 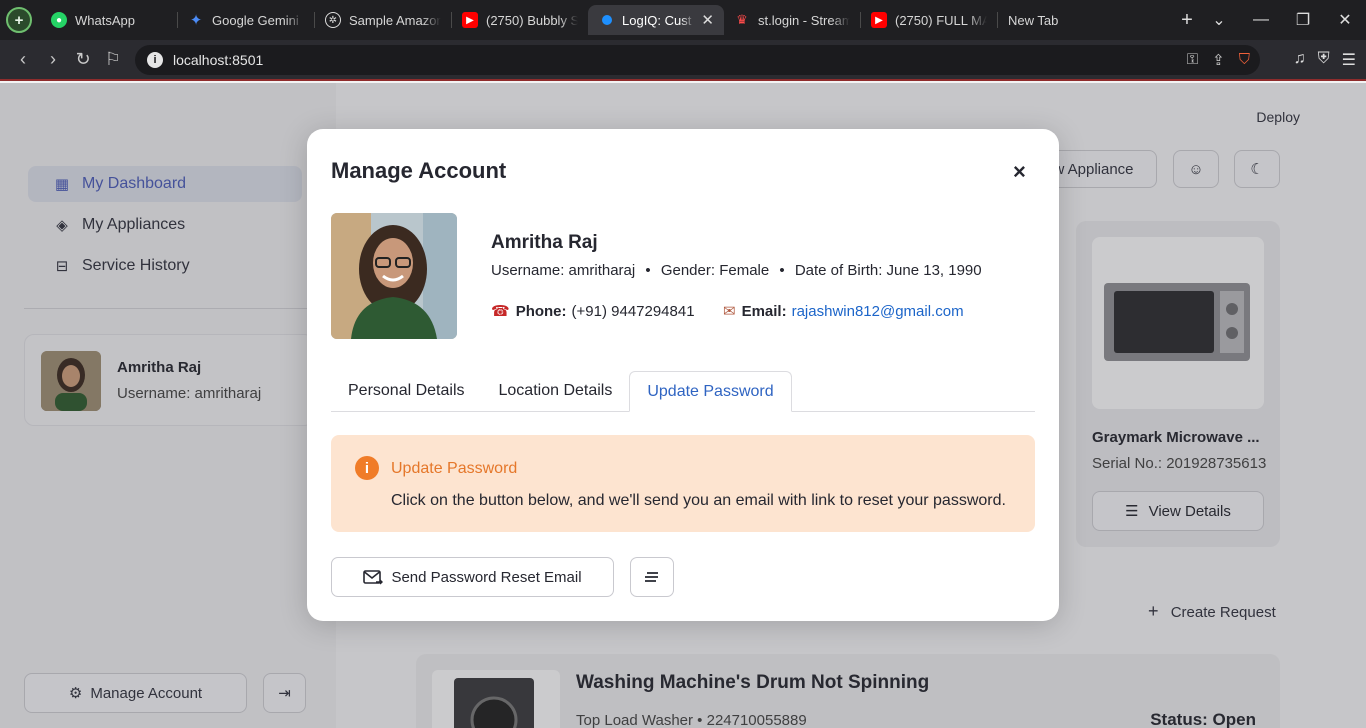 I want to click on send-password-reset-button: Send Password Reset Email, so click(x=472, y=577).